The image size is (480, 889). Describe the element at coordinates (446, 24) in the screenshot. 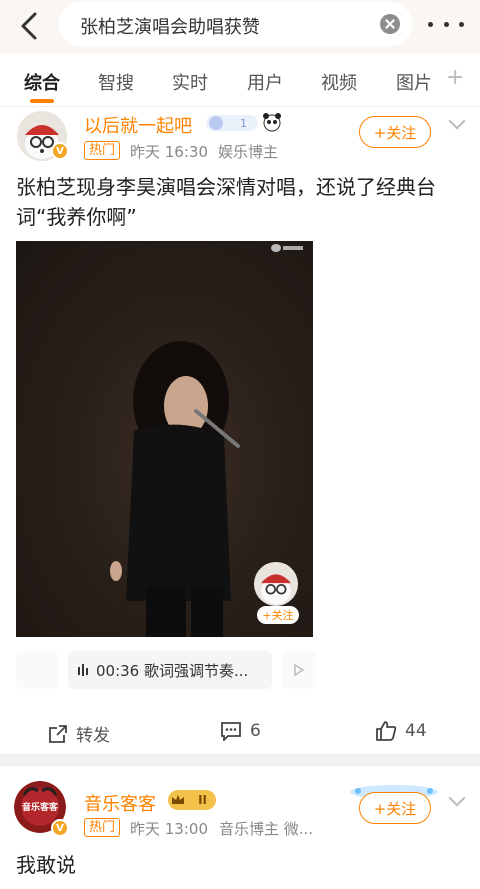

I see `more-options-icon` at that location.